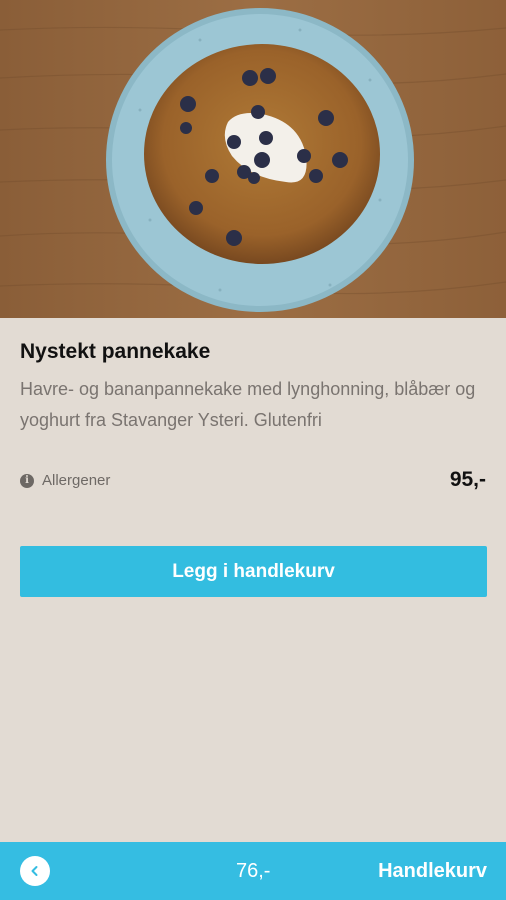 The width and height of the screenshot is (506, 900). I want to click on allergen-label: Allergener, so click(76, 480).